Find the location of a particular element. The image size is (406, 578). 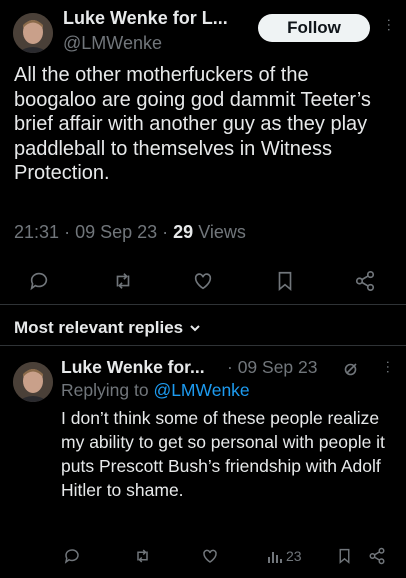

like-icon is located at coordinates (203, 281).